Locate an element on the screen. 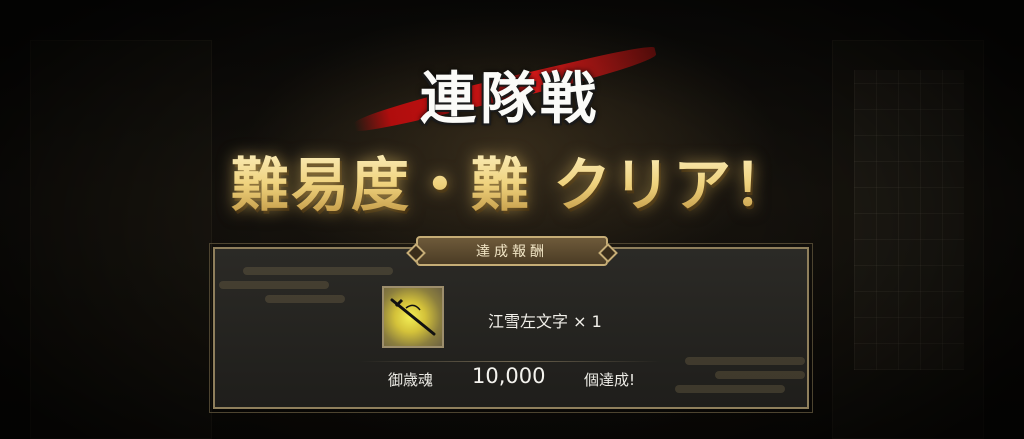  achievement-value: 10,000 is located at coordinates (509, 376).